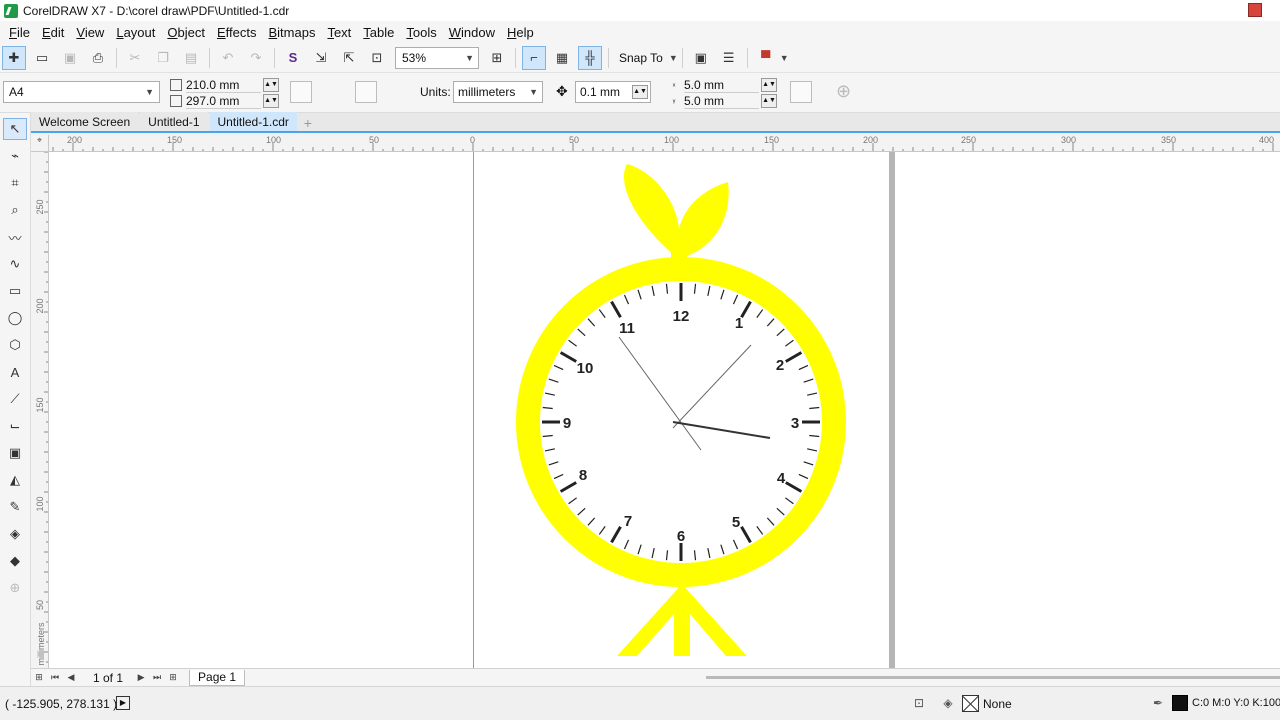 The width and height of the screenshot is (1280, 720). Describe the element at coordinates (14, 57) in the screenshot. I see `new-document-icon: ✚` at that location.